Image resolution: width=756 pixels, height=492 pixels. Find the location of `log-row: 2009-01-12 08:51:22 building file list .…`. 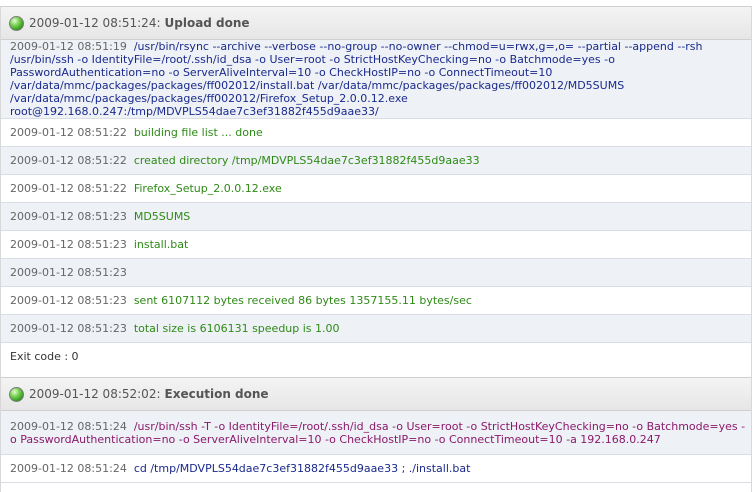

log-row: 2009-01-12 08:51:22 building file list .… is located at coordinates (376, 133).